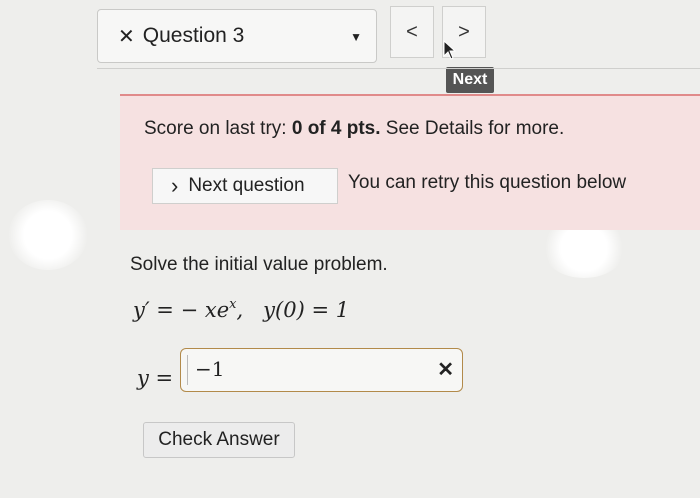  What do you see at coordinates (218, 128) in the screenshot?
I see `score-prefix: Score on last try:` at bounding box center [218, 128].